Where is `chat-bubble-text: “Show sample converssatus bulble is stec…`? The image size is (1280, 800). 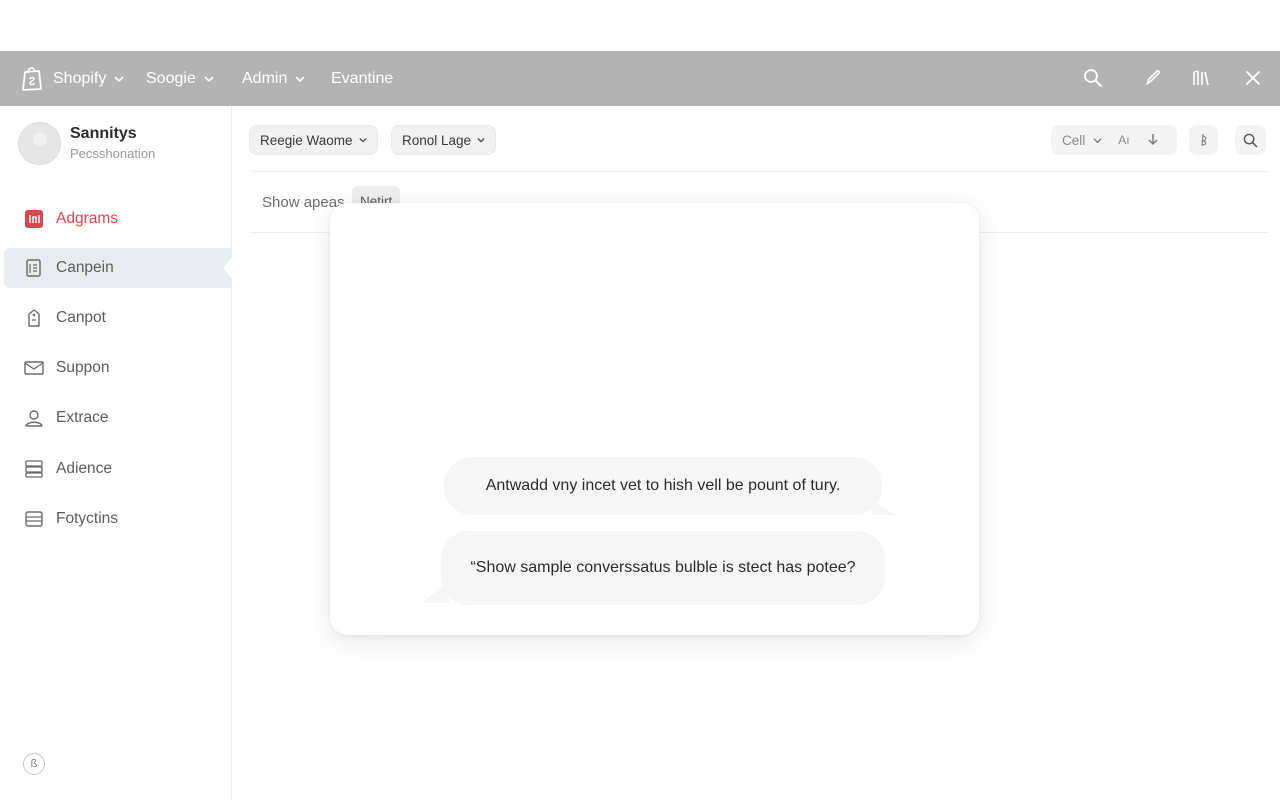 chat-bubble-text: “Show sample converssatus bulble is stec… is located at coordinates (663, 567).